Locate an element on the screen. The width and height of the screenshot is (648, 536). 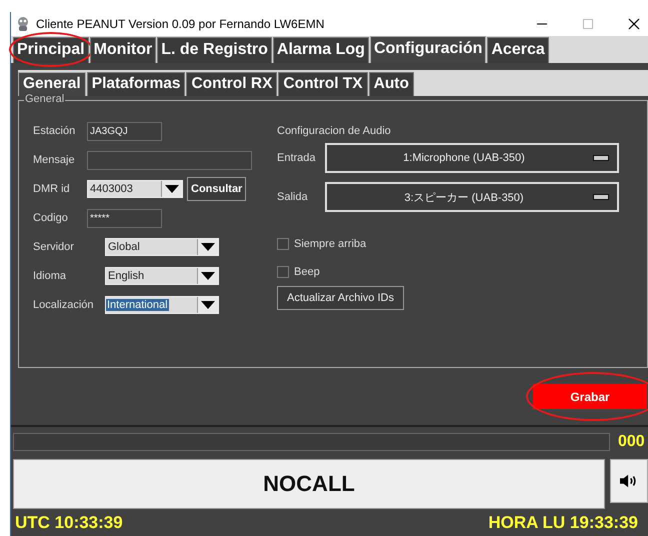
device-selector: 3:スピーカー (UAB-350) is located at coordinates (472, 197).